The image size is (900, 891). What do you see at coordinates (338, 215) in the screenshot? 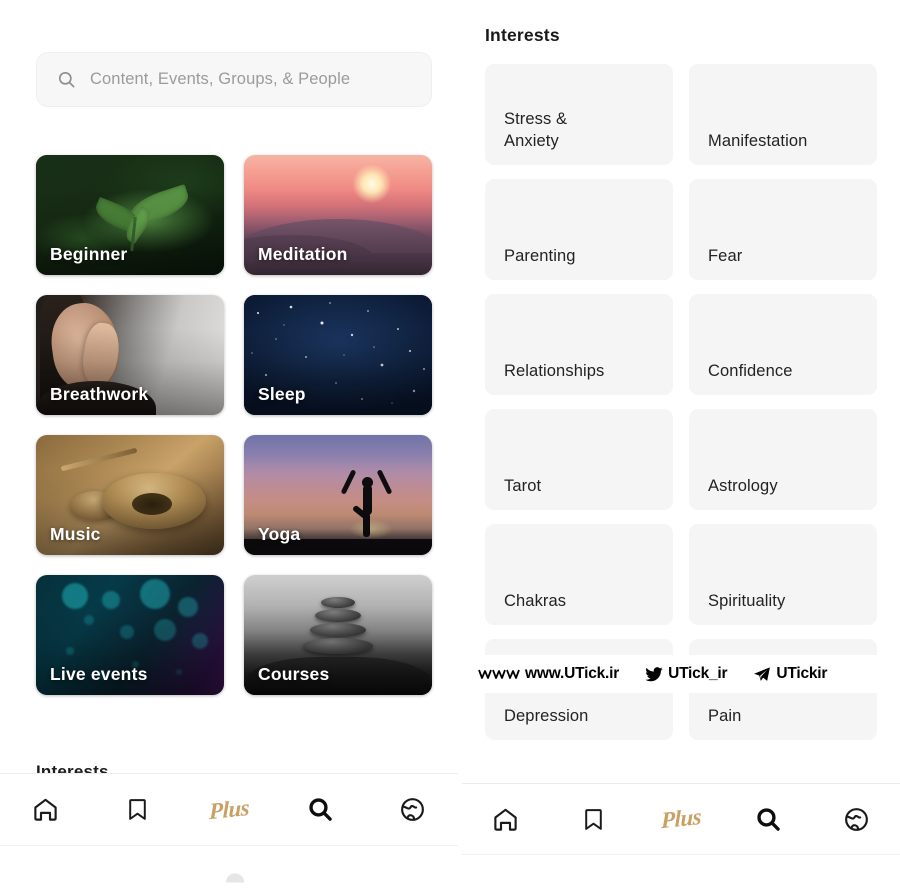
I see `category-card-meditation: Meditation` at bounding box center [338, 215].